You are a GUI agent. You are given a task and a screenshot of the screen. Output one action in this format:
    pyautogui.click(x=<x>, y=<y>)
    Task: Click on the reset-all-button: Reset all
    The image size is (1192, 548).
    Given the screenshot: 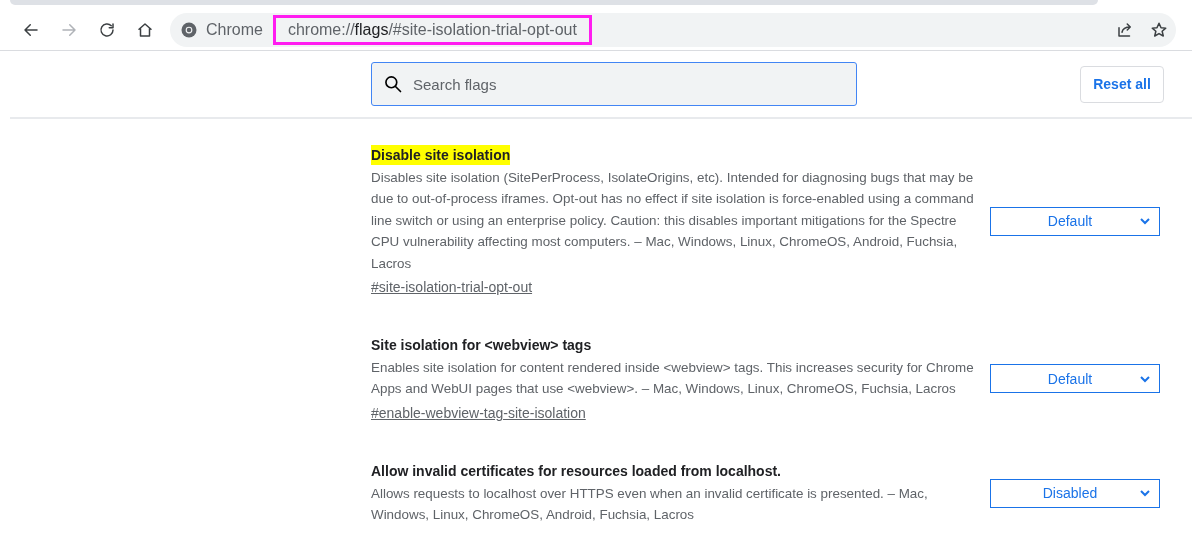 What is the action you would take?
    pyautogui.click(x=1122, y=84)
    